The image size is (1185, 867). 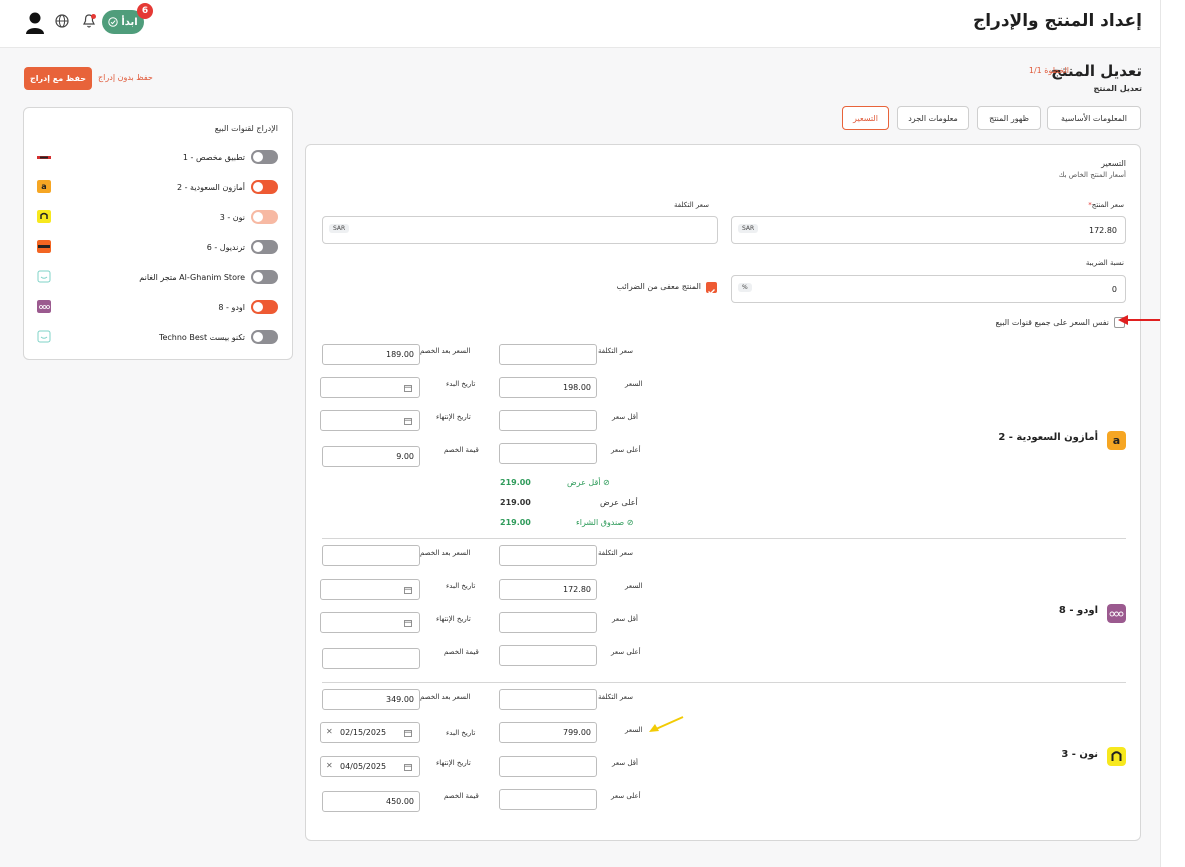 What do you see at coordinates (691, 205) in the screenshot?
I see `cost-price-label: سعر التكلفة` at bounding box center [691, 205].